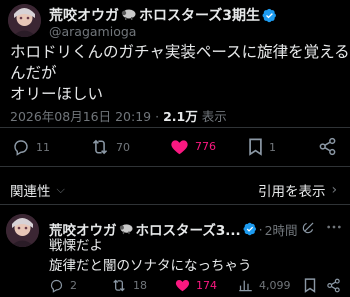 This screenshot has height=297, width=350. I want to click on like-button: 776, so click(193, 146).